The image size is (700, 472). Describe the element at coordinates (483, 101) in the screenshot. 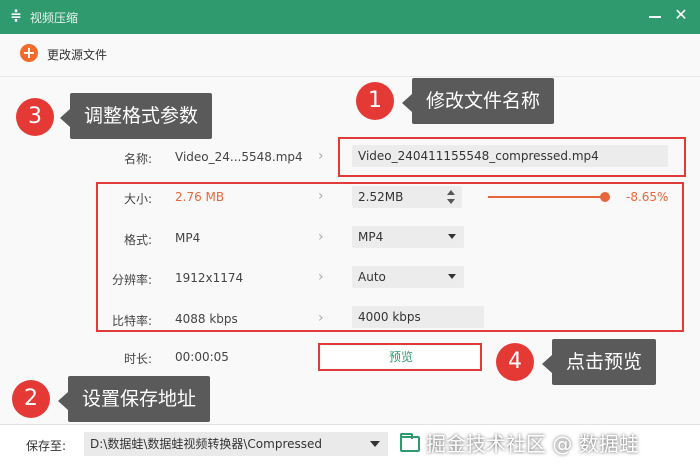

I see `callout-rename: 修改文件名称` at that location.